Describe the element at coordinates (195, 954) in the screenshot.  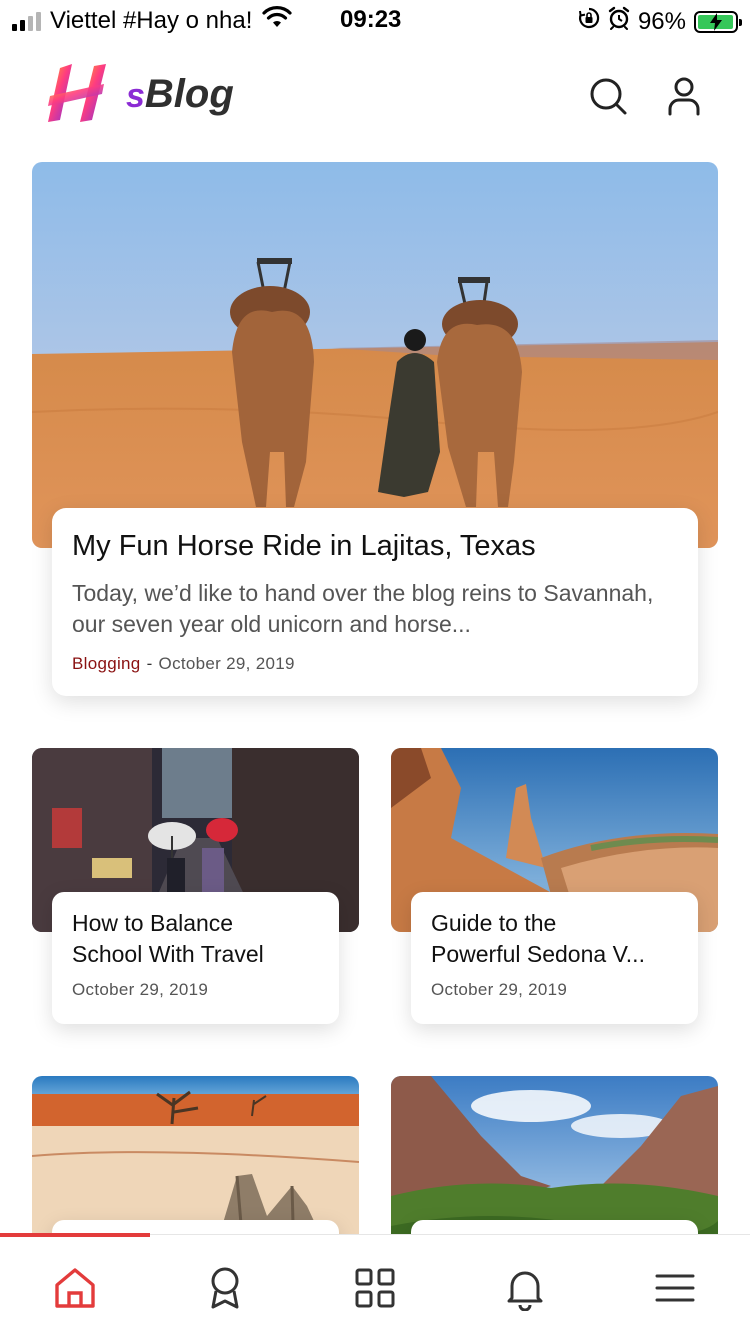
I see `post-title-line: School With Travel` at that location.